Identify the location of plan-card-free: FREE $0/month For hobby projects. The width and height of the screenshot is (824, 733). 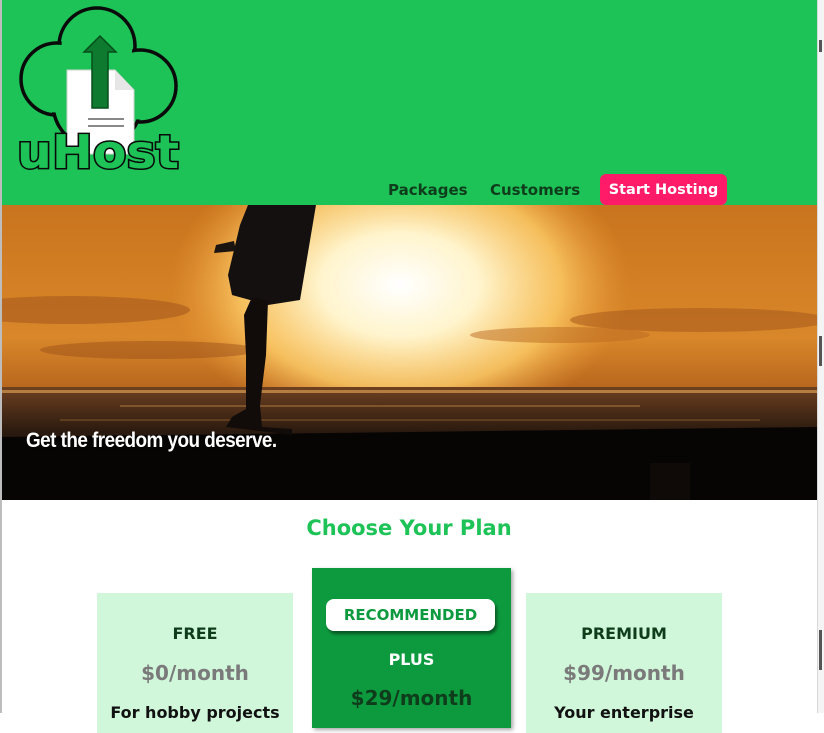
(195, 663).